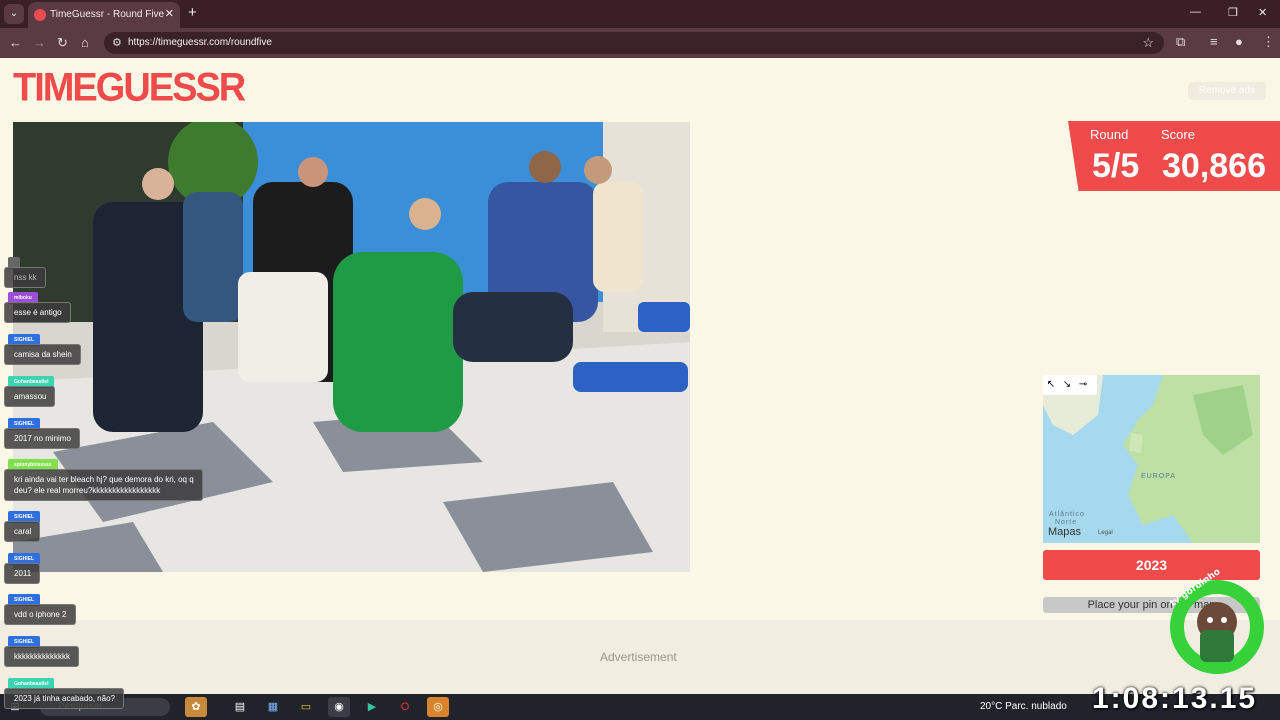 This screenshot has height=720, width=1280. What do you see at coordinates (240, 707) in the screenshot?
I see `task-view-icon: ▤` at bounding box center [240, 707].